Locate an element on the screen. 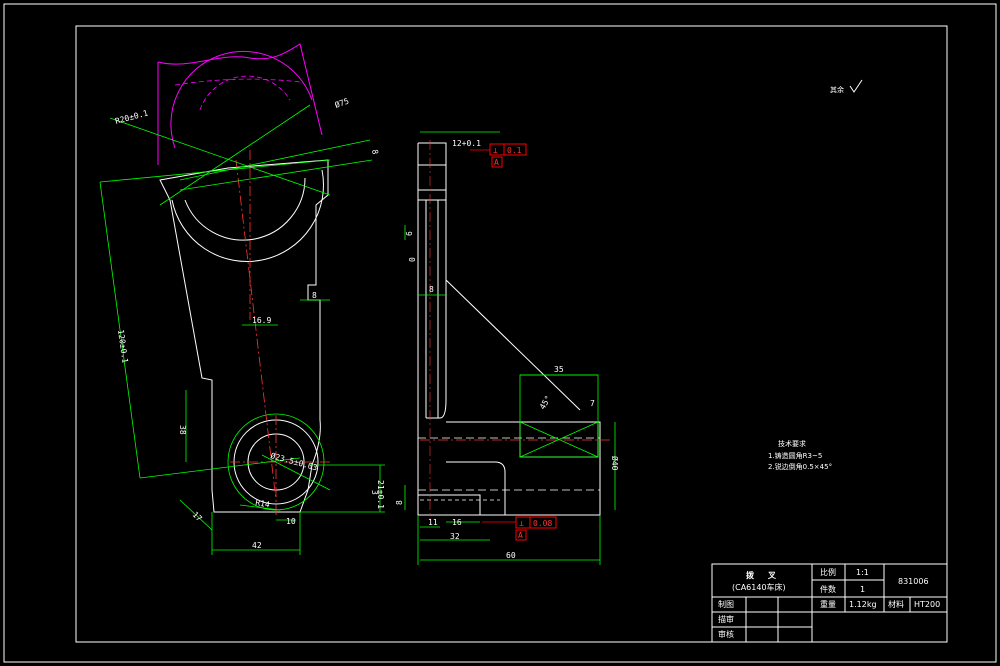  side-dim-32: 32 is located at coordinates (455, 536).